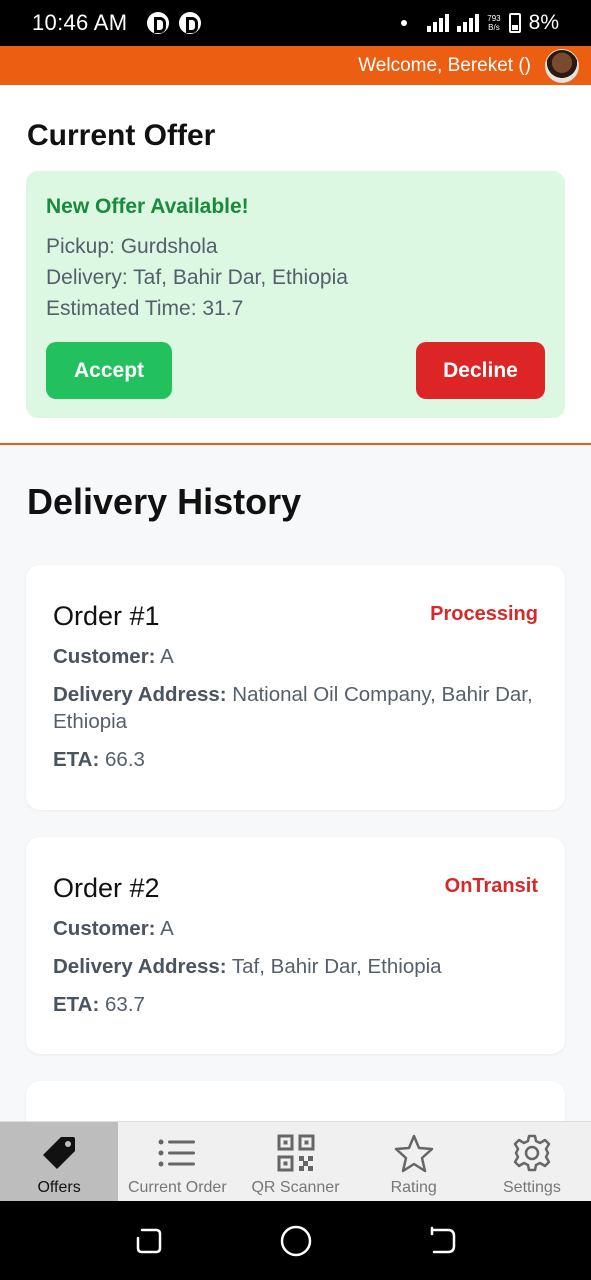 The image size is (591, 1280). Describe the element at coordinates (532, 1153) in the screenshot. I see `gear-icon` at that location.